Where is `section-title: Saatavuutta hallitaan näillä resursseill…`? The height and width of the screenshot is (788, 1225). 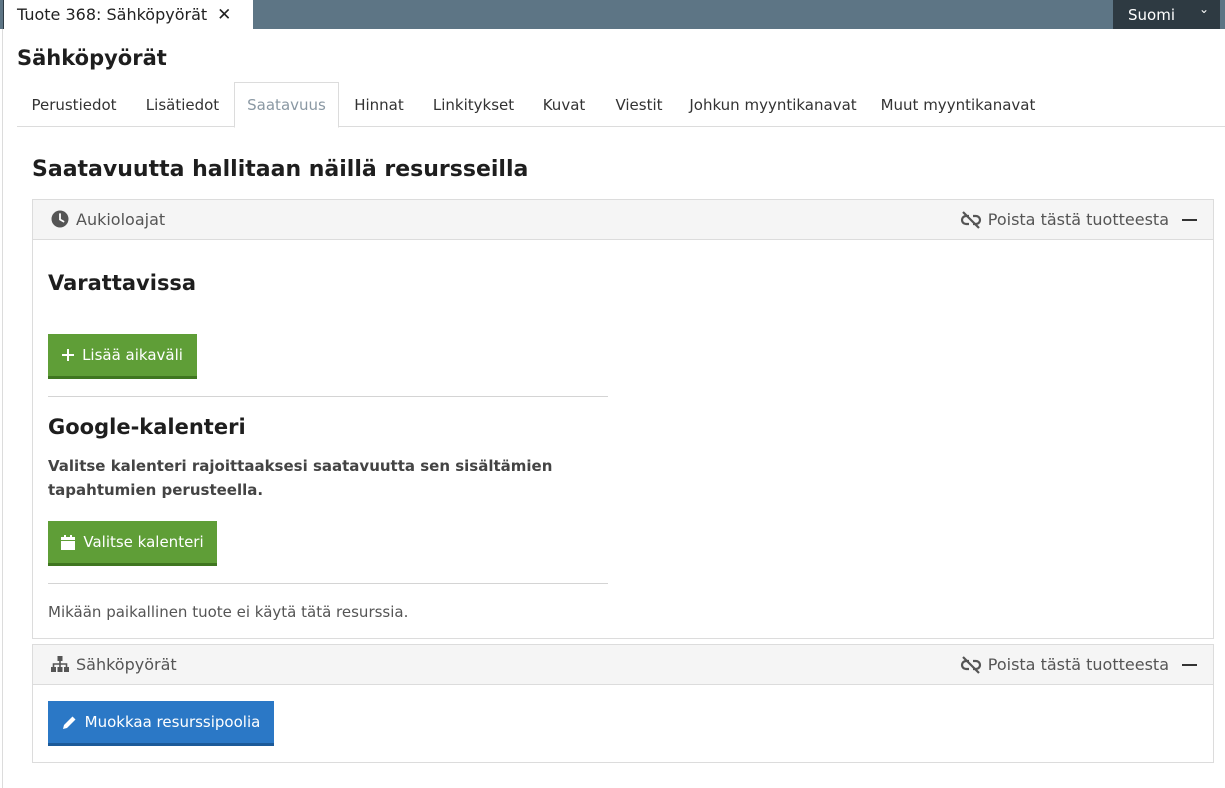 section-title: Saatavuutta hallitaan näillä resursseill… is located at coordinates (280, 169).